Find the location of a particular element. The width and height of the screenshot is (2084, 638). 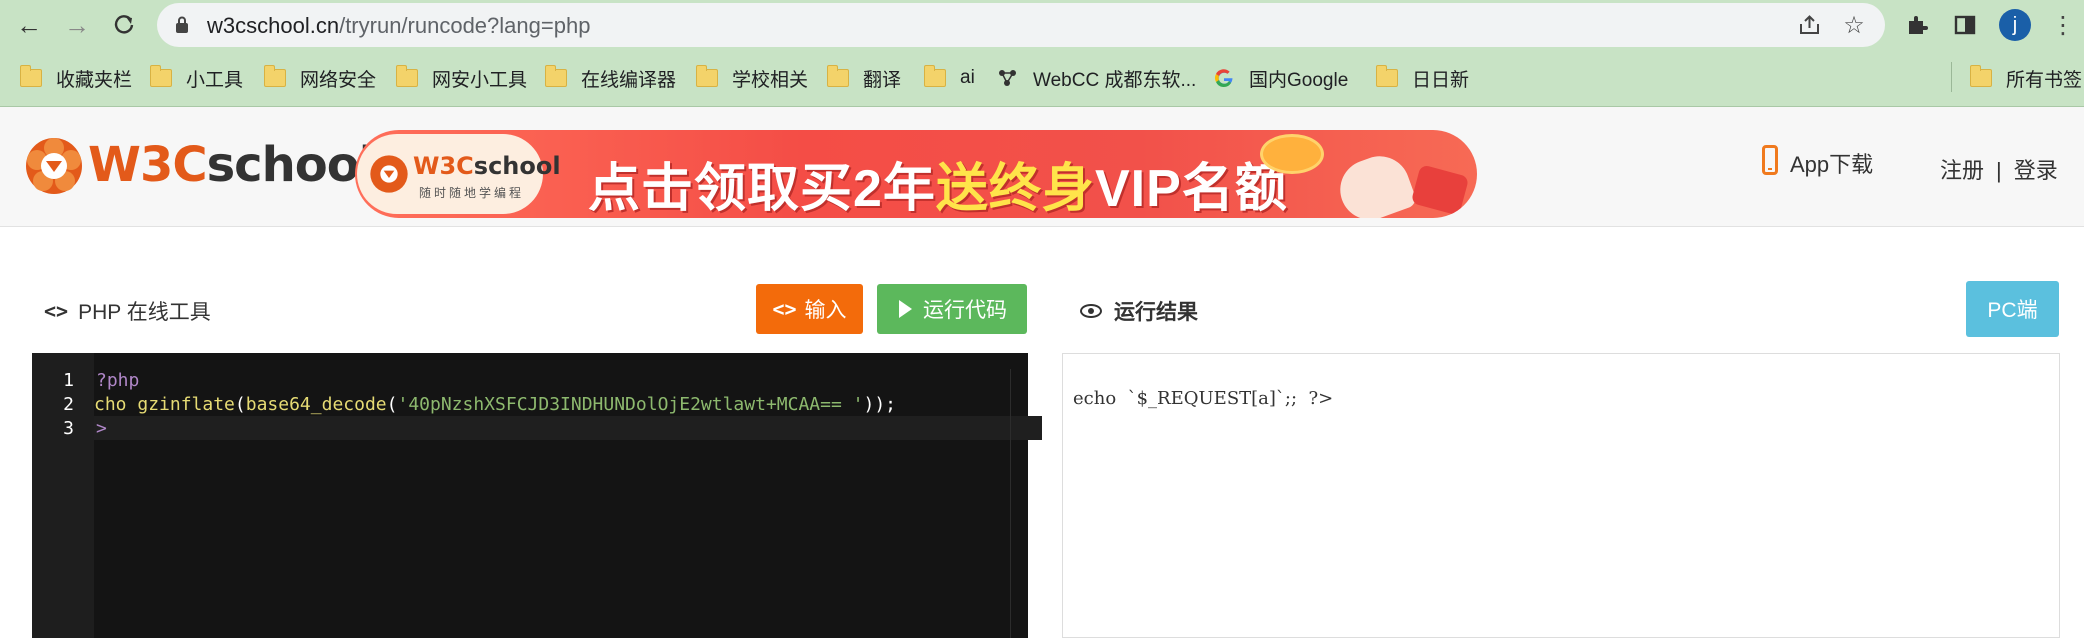

profile-avatar: j is located at coordinates (2015, 25).